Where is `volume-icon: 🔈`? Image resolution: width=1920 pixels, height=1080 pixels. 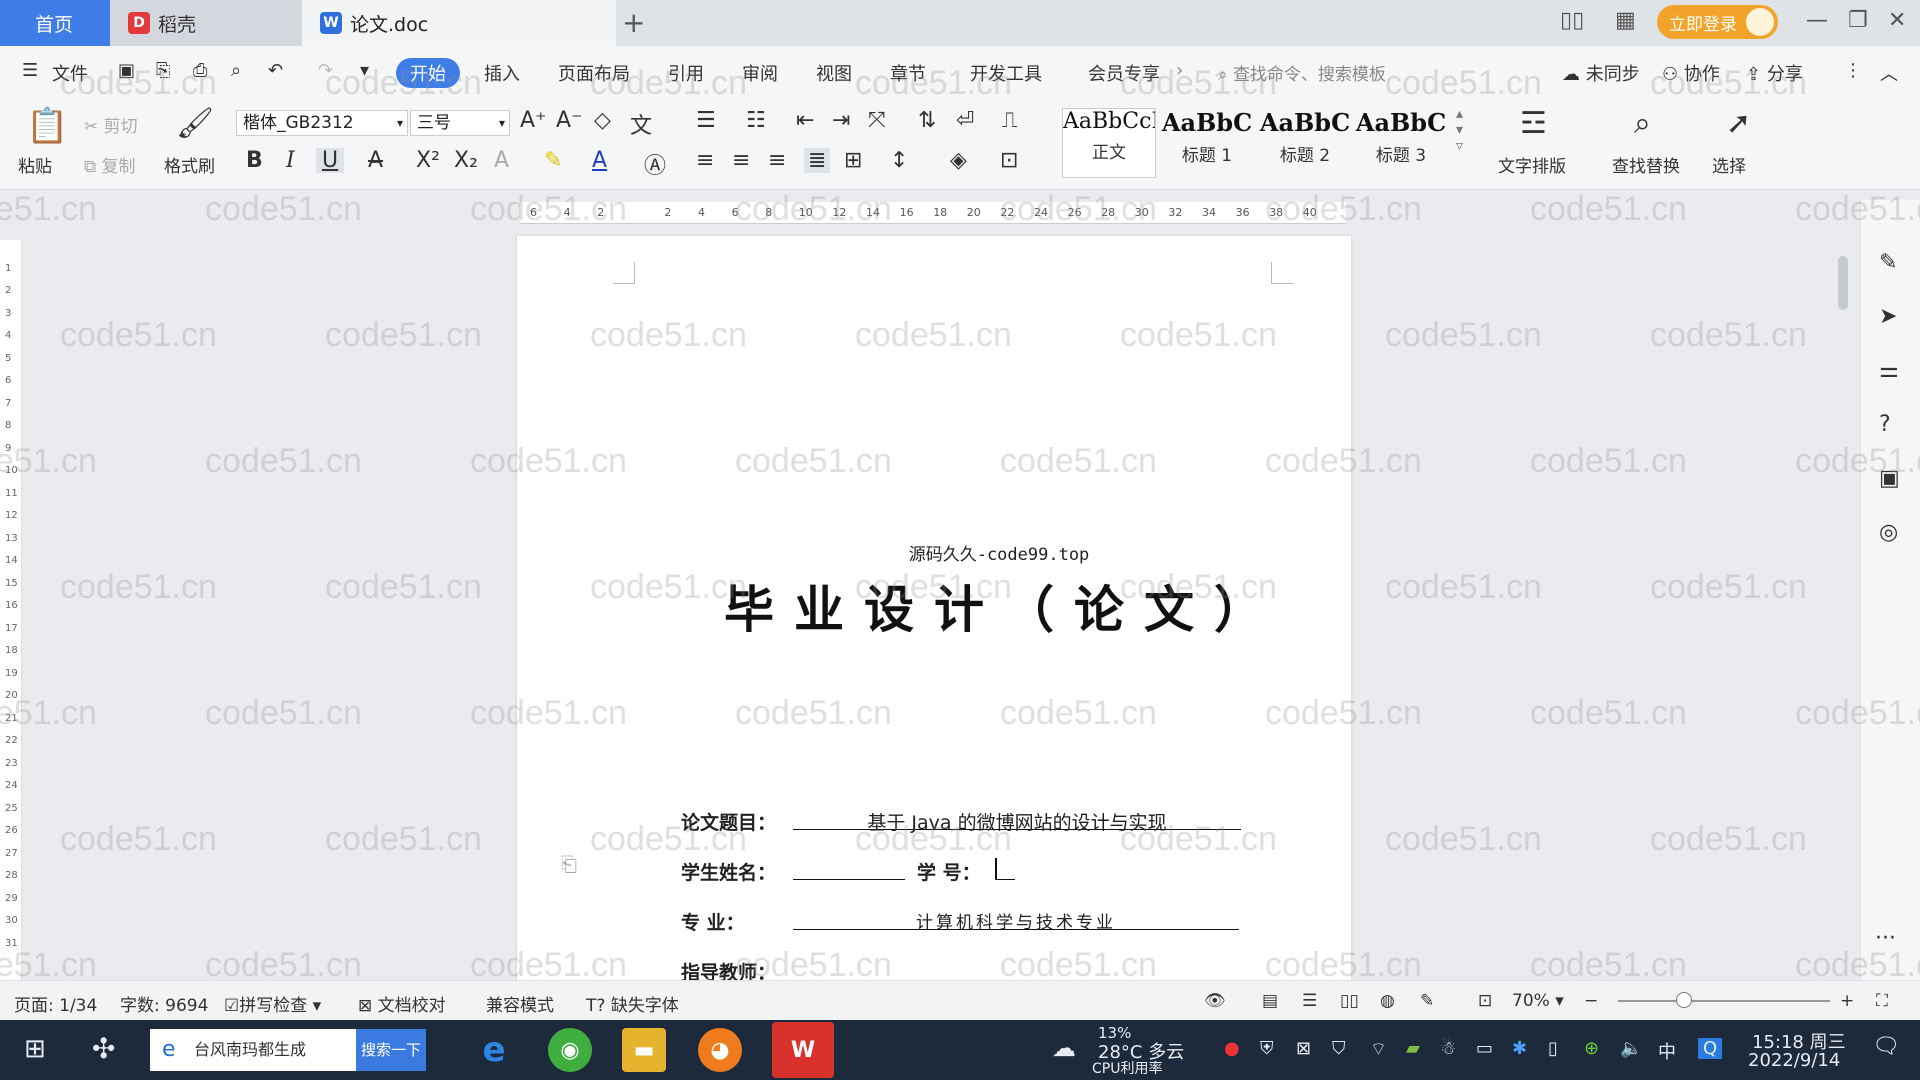
volume-icon: 🔈 is located at coordinates (1631, 1048).